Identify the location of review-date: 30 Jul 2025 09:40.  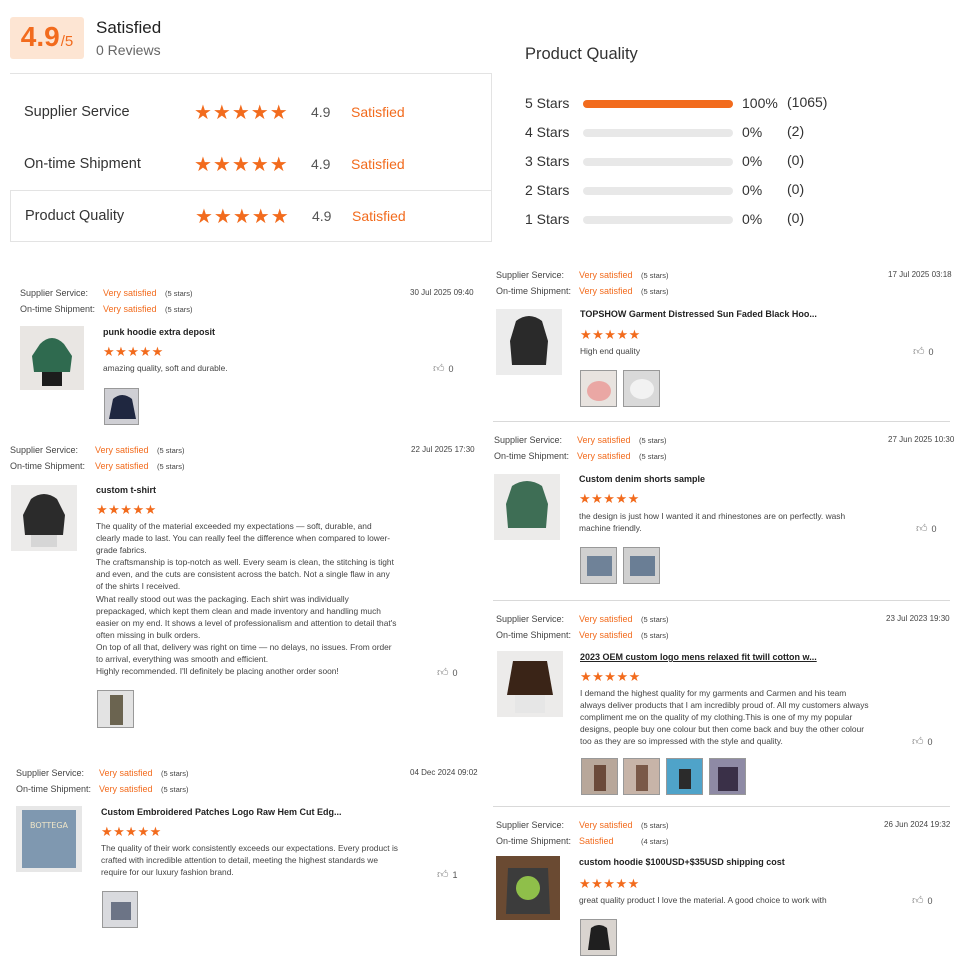
(442, 292).